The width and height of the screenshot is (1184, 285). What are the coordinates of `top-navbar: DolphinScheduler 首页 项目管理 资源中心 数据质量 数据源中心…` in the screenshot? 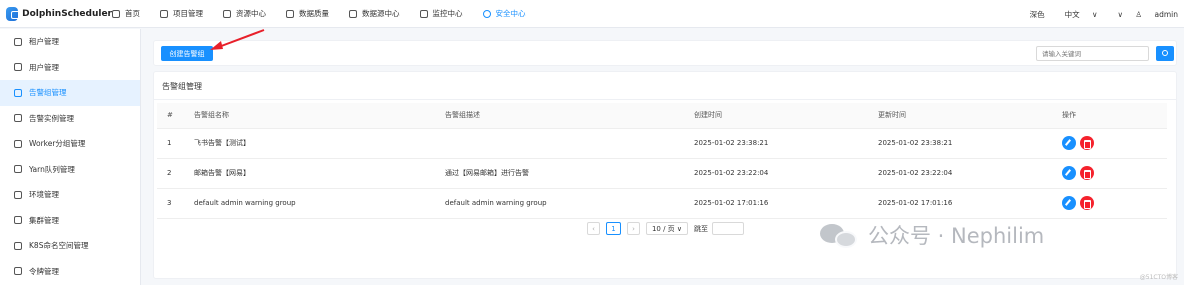 It's located at (592, 14).